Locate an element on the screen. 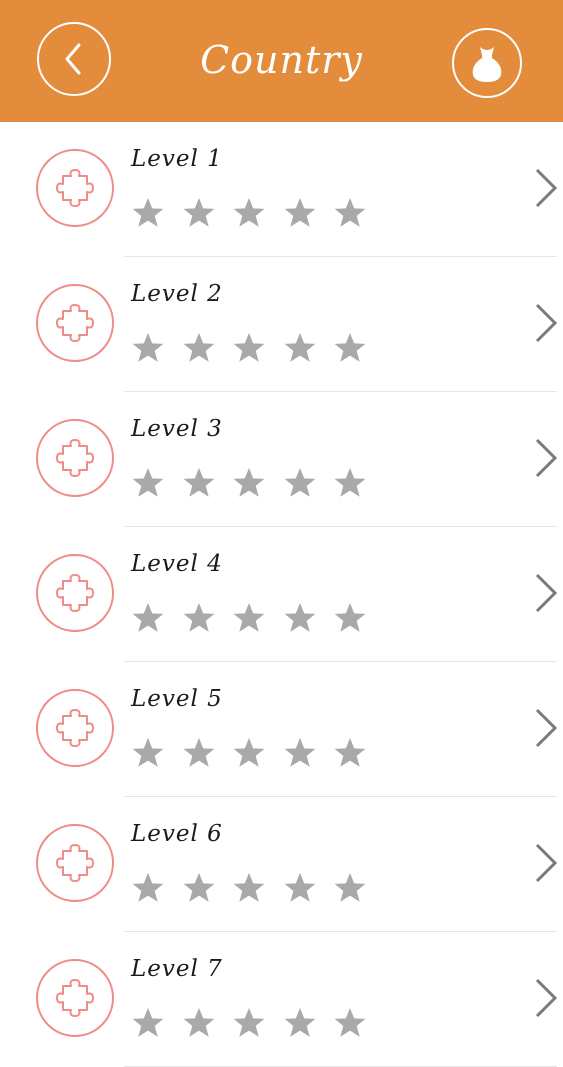 The image size is (563, 1067). level-label: Level 5 is located at coordinates (177, 699).